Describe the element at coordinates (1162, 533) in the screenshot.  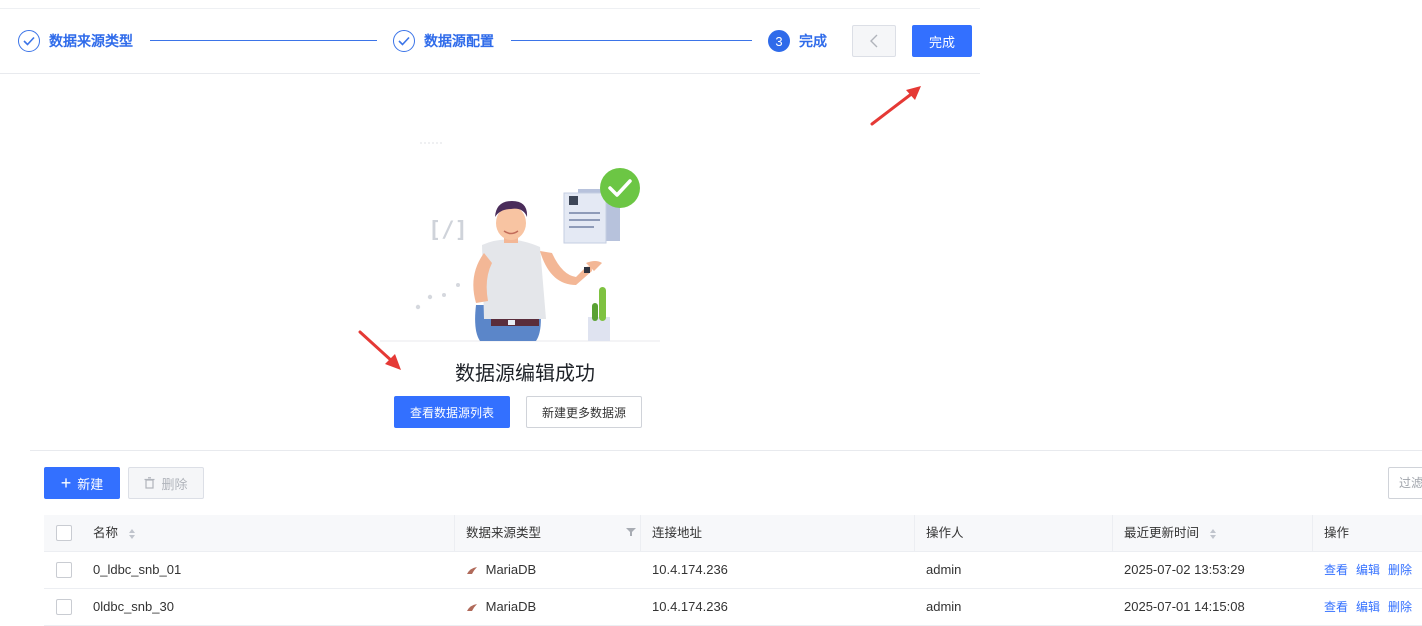
I see `column-label: 最近更新时间` at that location.